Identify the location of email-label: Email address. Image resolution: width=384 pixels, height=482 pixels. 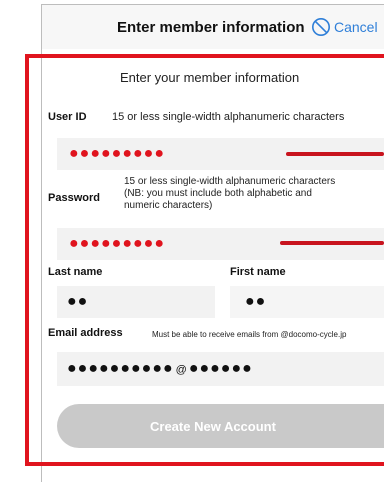
(85, 333).